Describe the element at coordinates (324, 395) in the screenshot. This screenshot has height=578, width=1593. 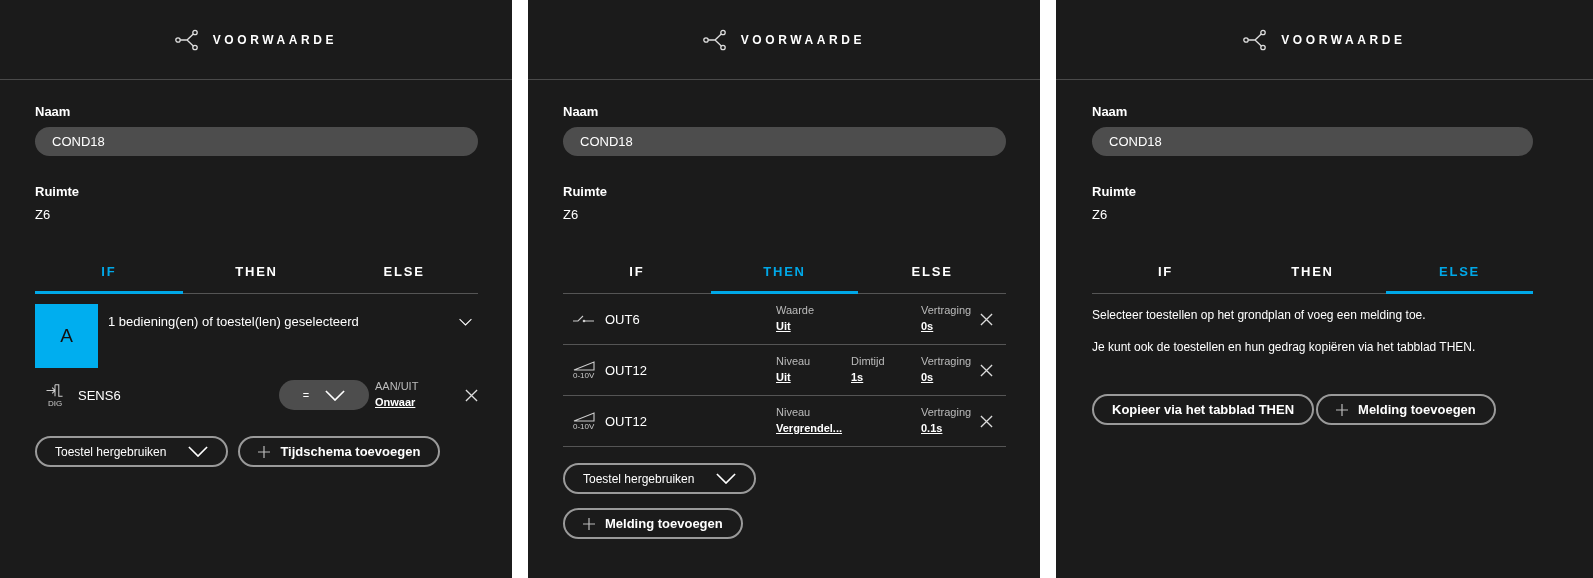
I see `operator-dropdown: =` at that location.